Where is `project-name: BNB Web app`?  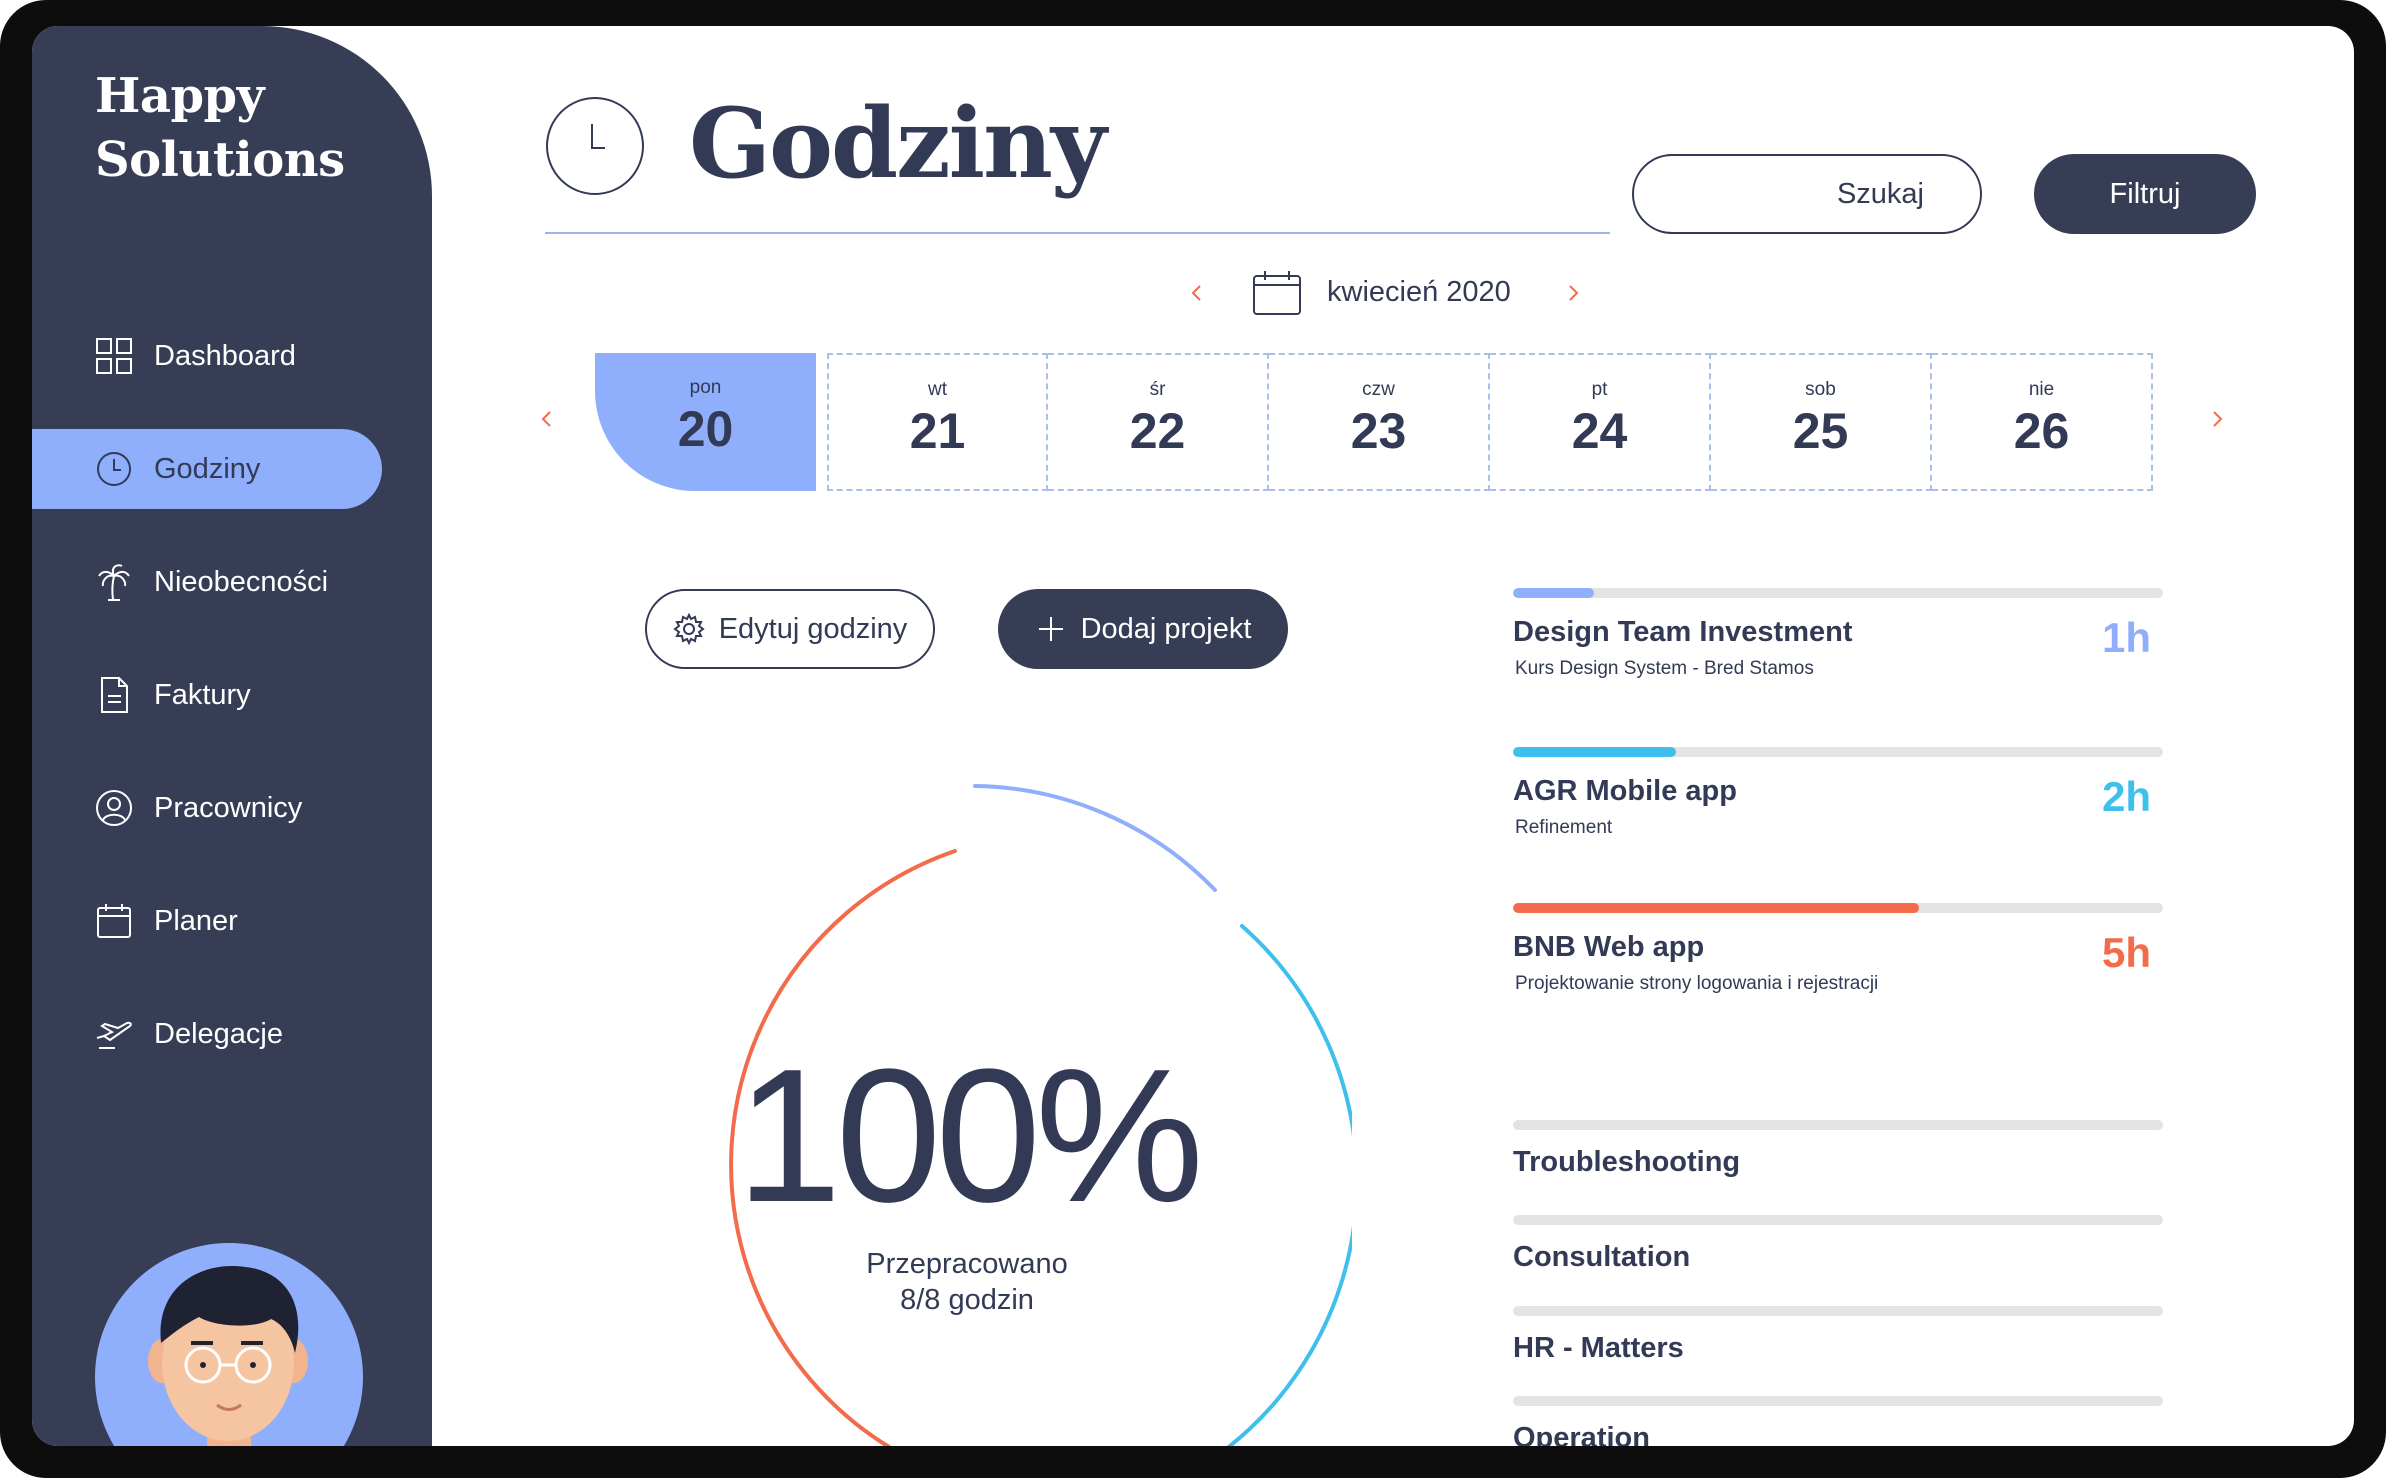 project-name: BNB Web app is located at coordinates (1609, 947).